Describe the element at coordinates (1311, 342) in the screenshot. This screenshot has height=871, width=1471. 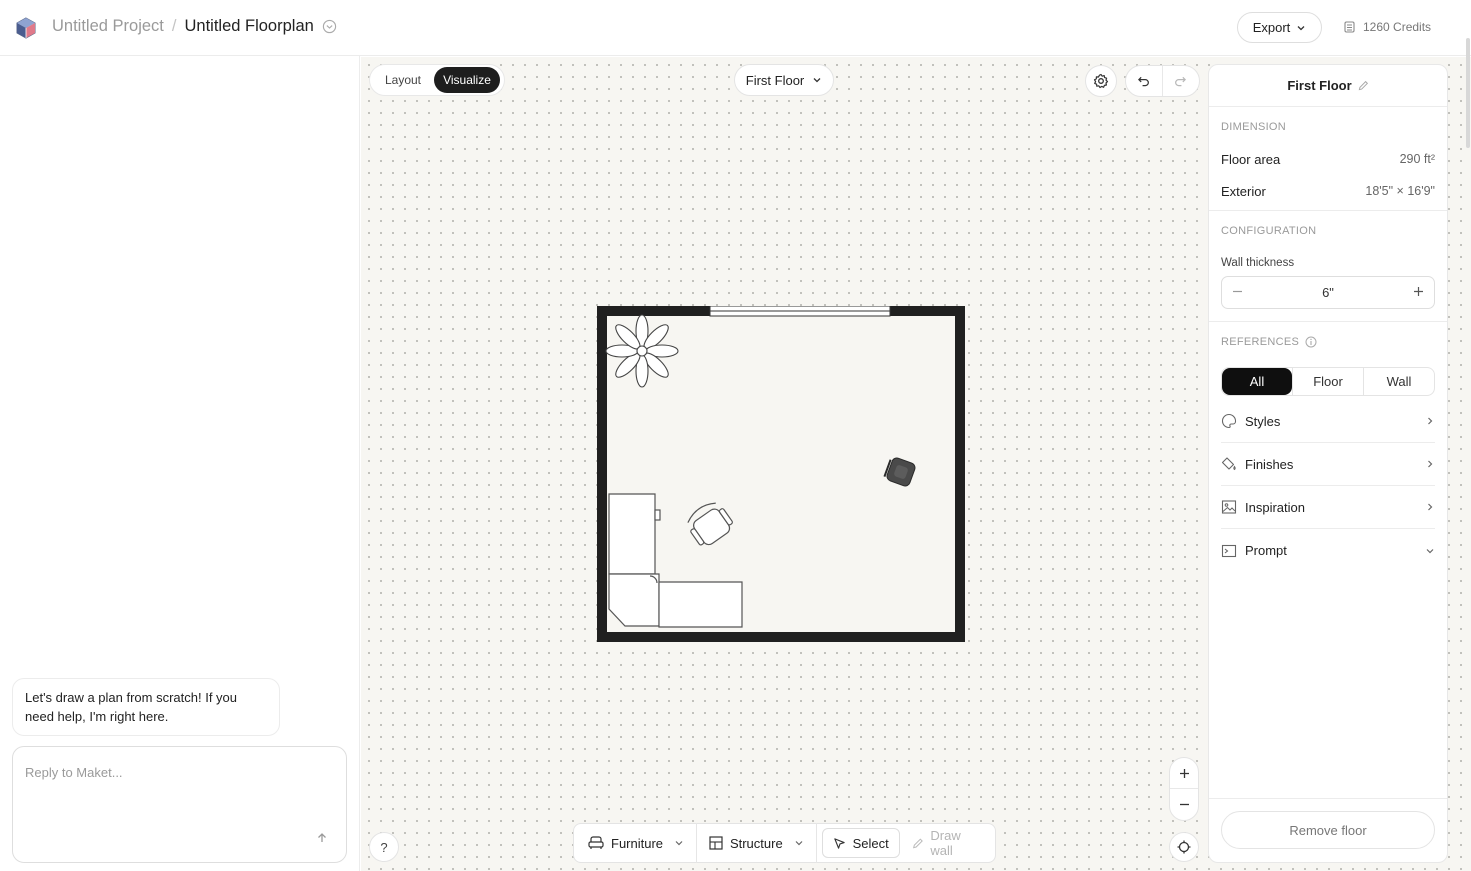
I see `info-icon` at that location.